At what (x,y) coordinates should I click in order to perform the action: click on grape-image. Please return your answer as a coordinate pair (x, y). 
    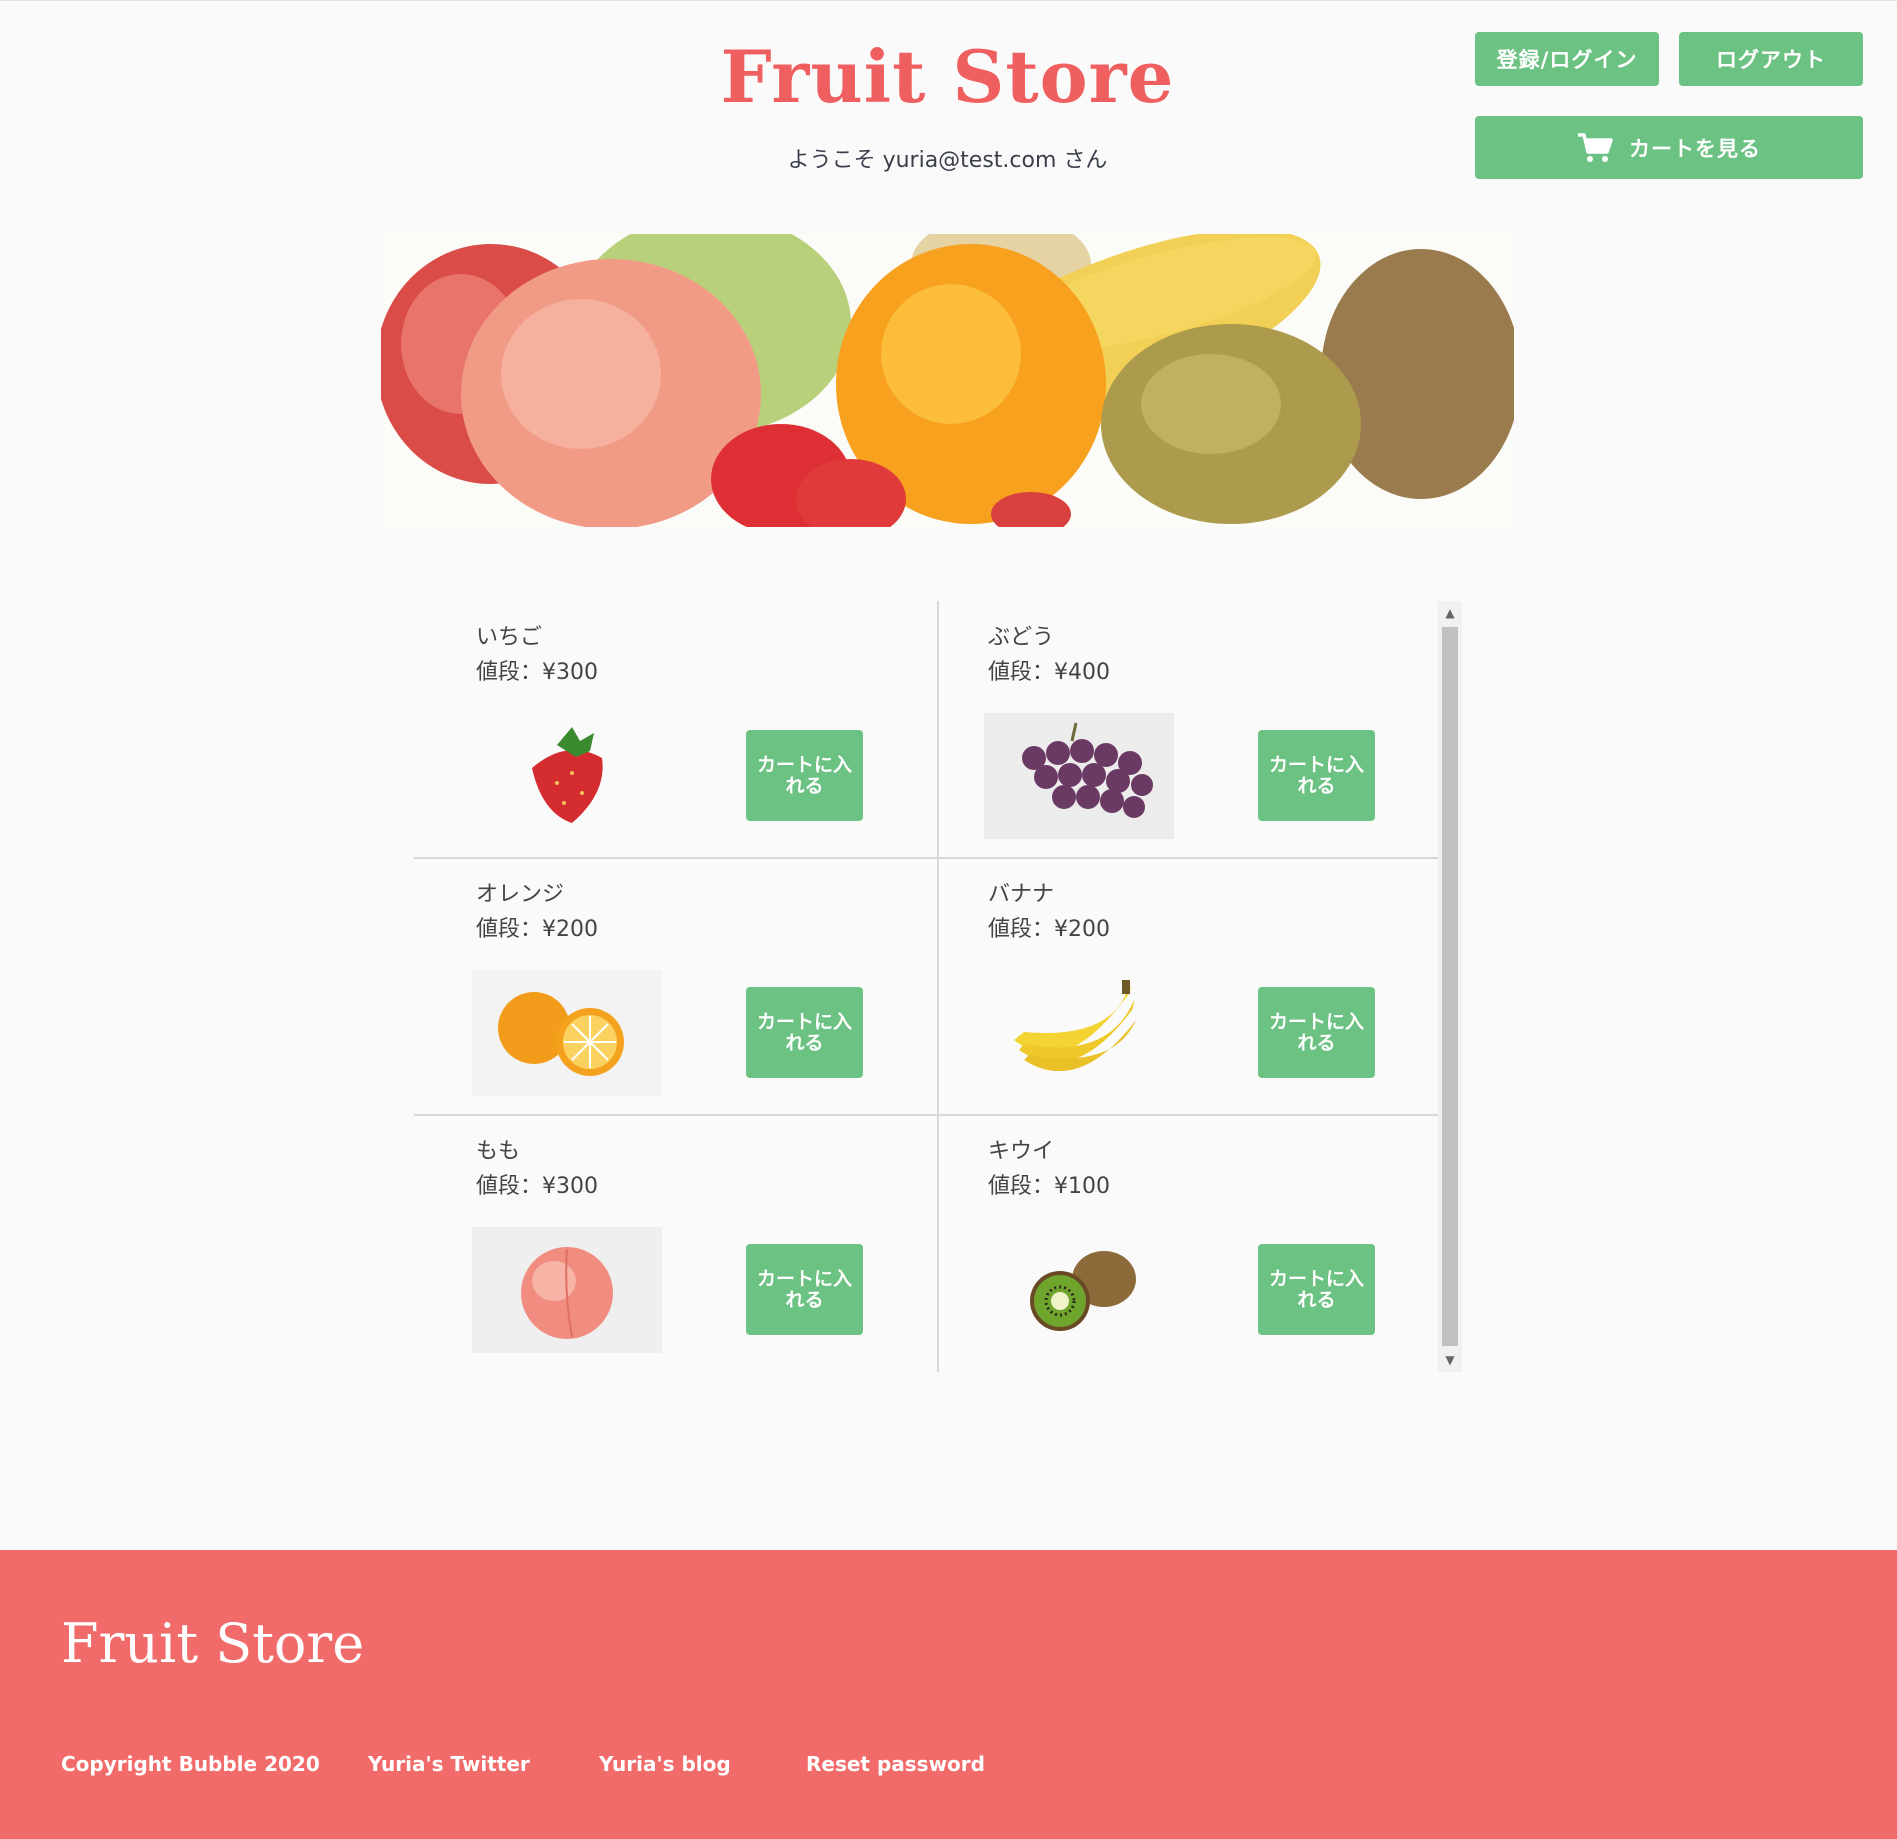
    Looking at the image, I should click on (1079, 776).